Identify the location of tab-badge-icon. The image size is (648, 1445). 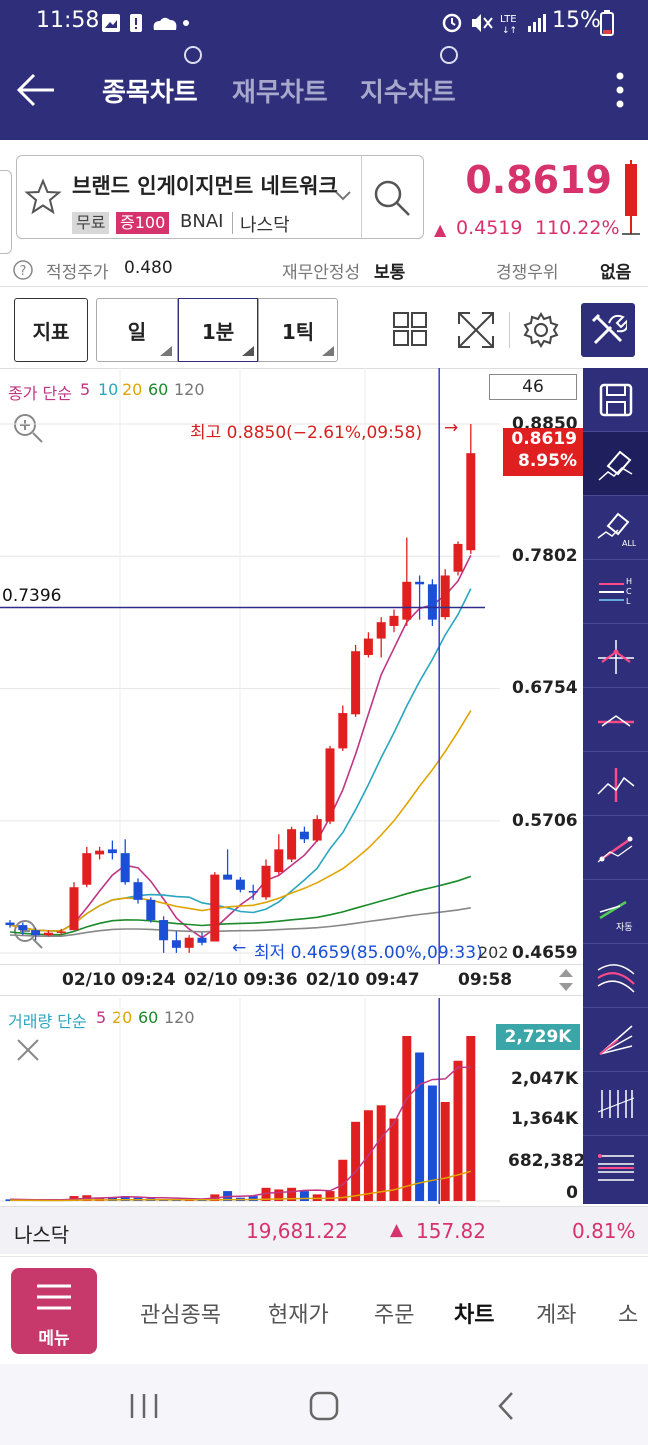
(449, 55).